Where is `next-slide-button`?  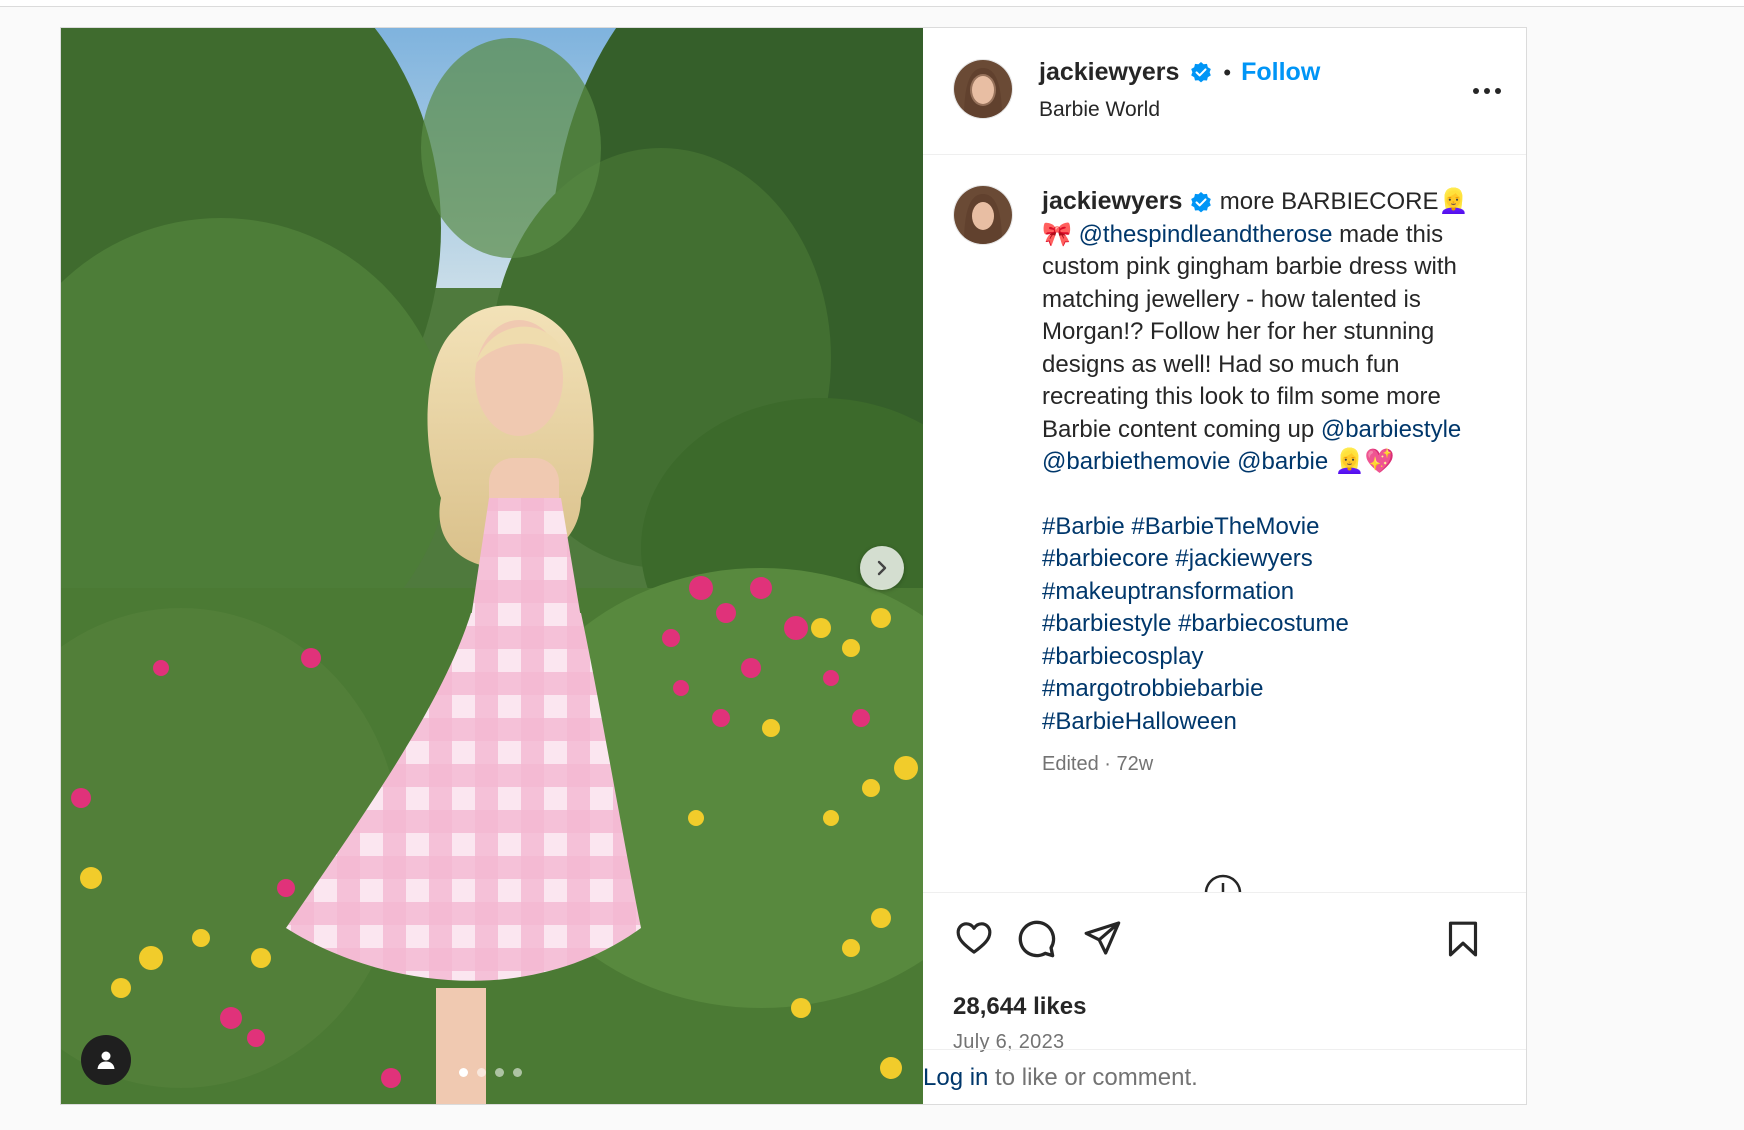 next-slide-button is located at coordinates (882, 568).